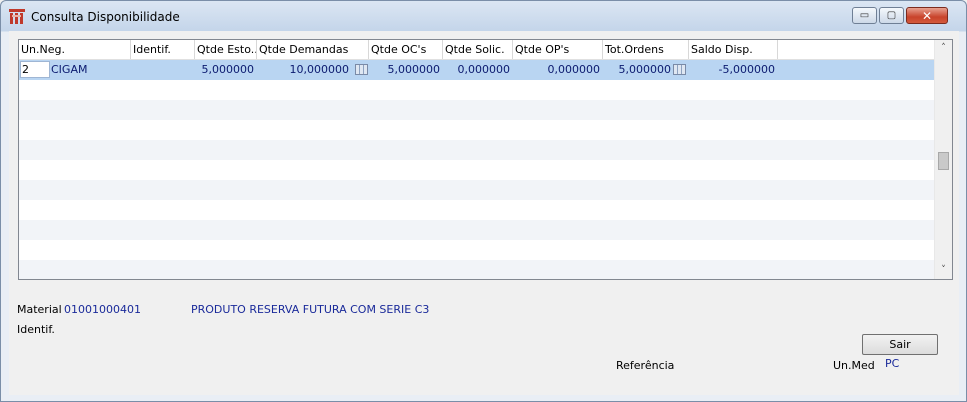 This screenshot has height=402, width=967. I want to click on column-header-qtde-solic: Qtde Solic., so click(478, 49).